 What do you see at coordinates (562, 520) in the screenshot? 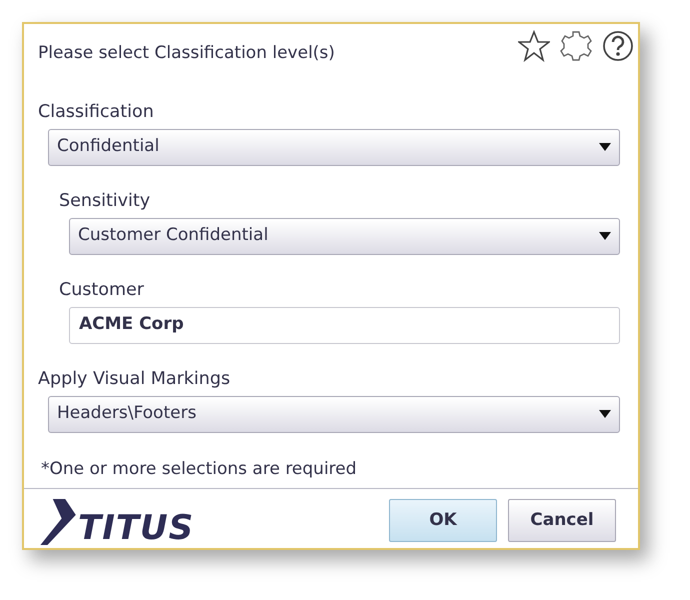
I see `cancel-button: Cancel` at bounding box center [562, 520].